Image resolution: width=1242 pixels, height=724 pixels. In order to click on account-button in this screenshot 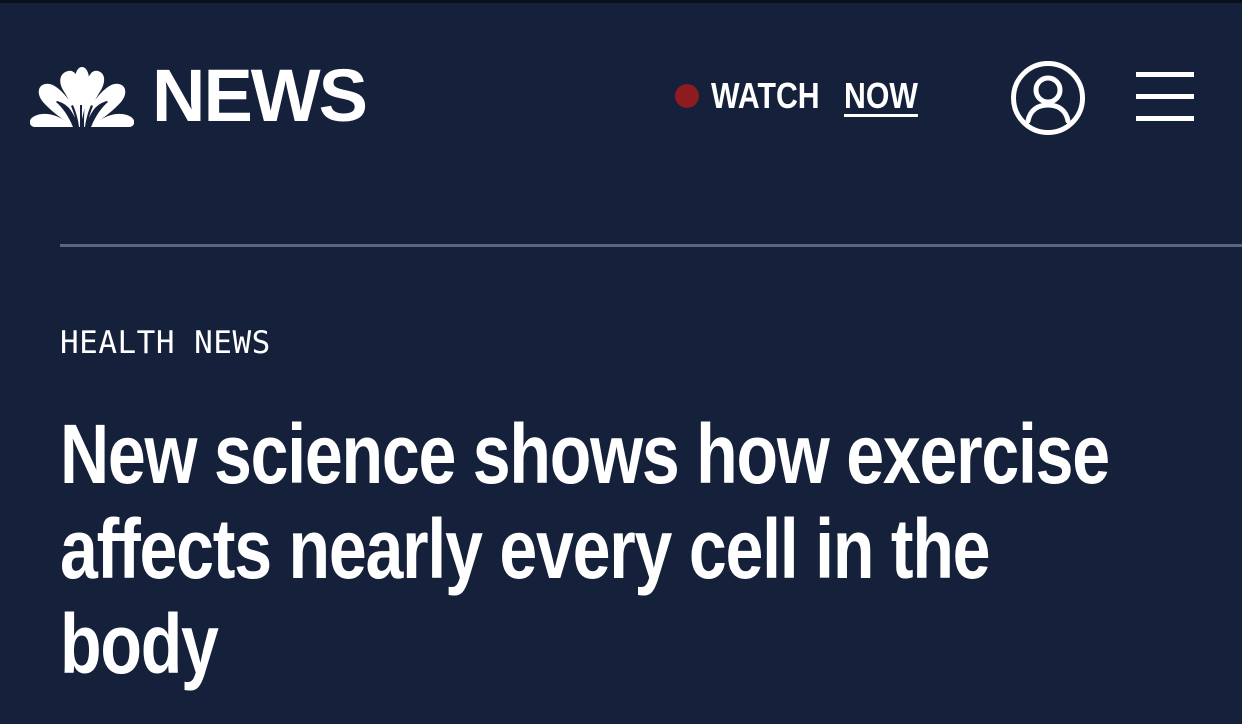, I will do `click(1048, 98)`.